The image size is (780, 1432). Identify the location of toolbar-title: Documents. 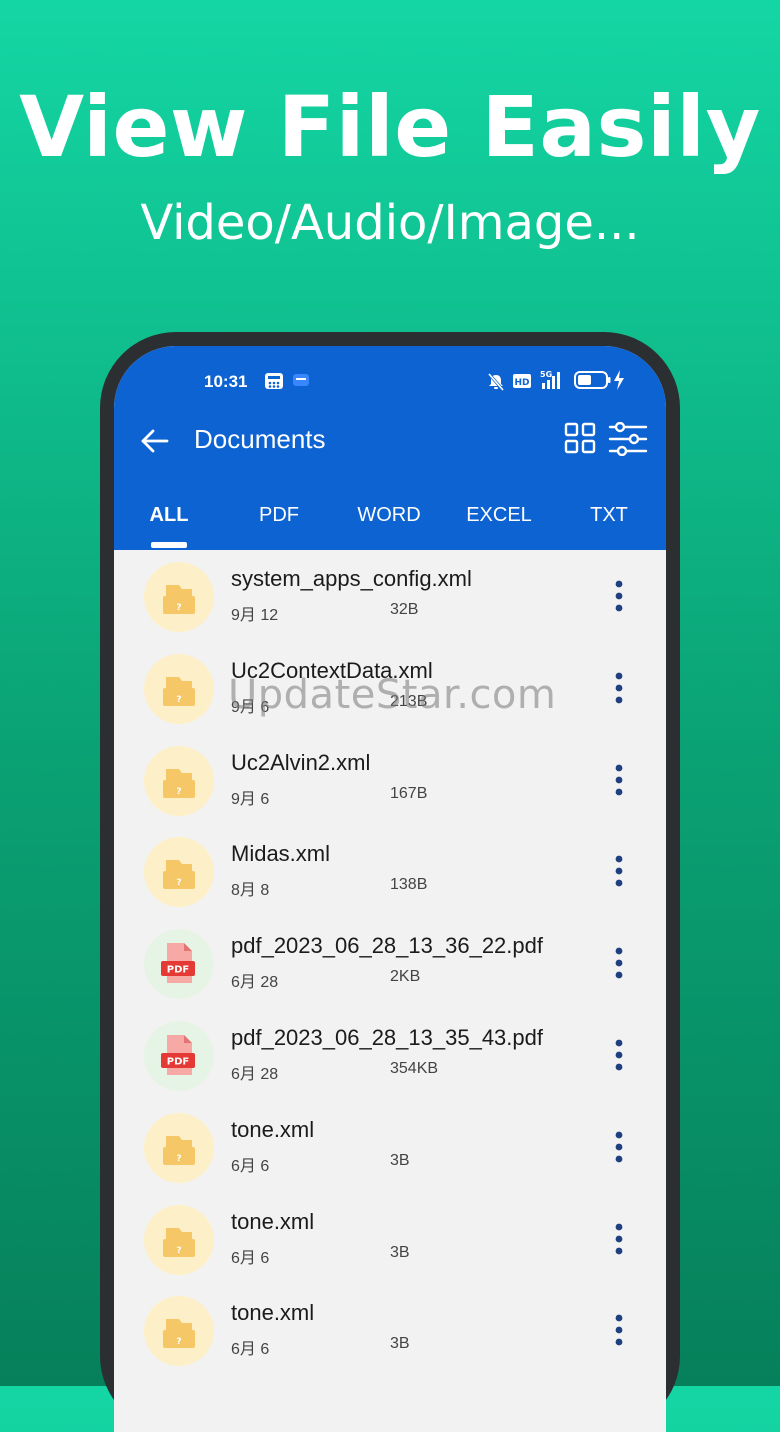
(260, 439).